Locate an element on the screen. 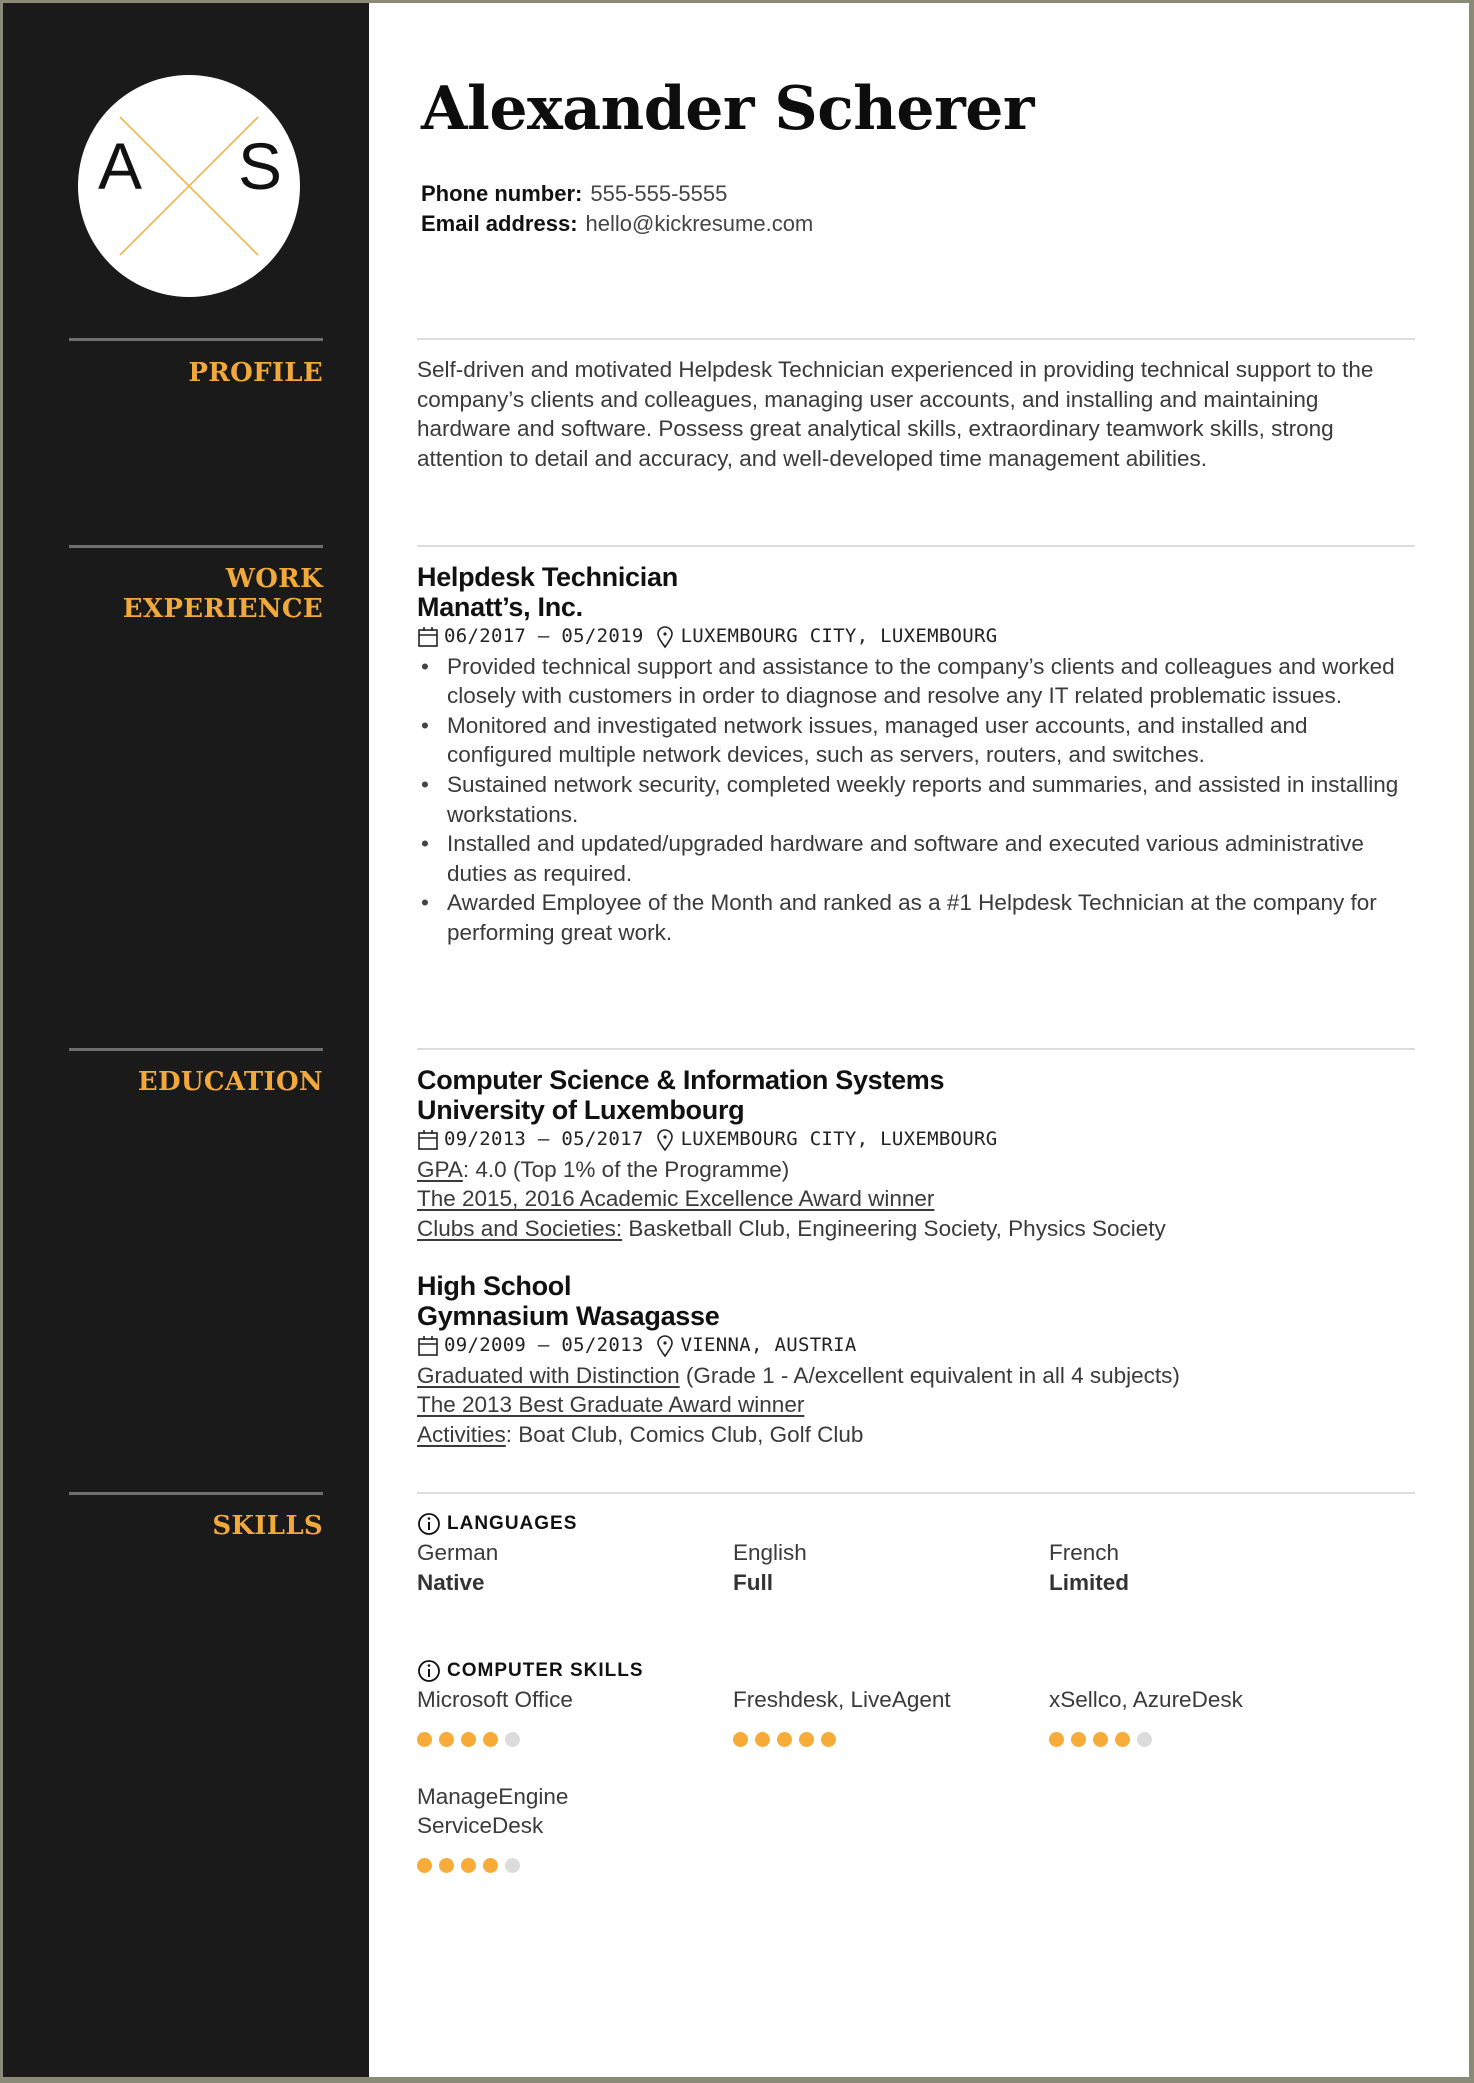  language-item: English Full is located at coordinates (891, 1567).